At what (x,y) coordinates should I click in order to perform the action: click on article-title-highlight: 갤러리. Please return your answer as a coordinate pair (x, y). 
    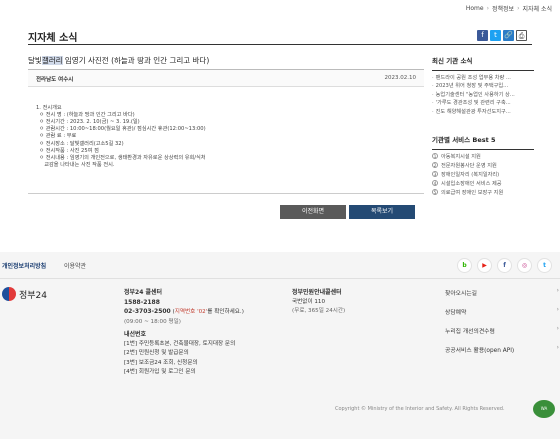
    Looking at the image, I should click on (52, 60).